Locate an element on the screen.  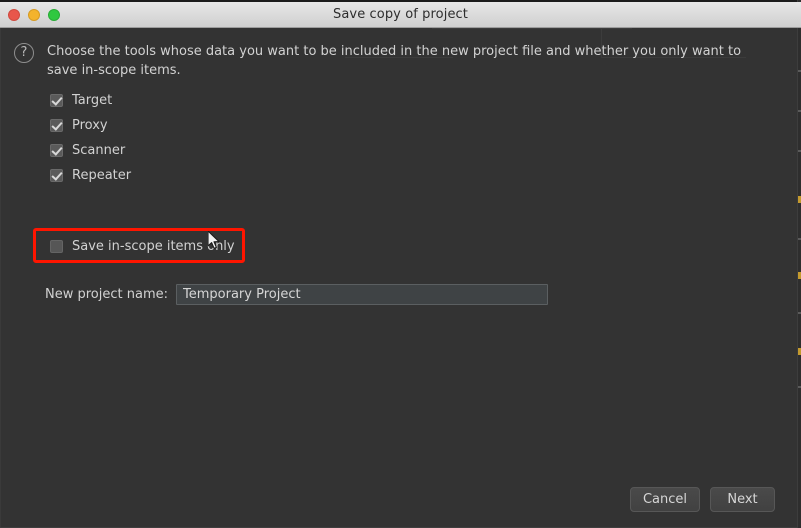
checkbox-row-scanner: Scanner is located at coordinates (90, 150).